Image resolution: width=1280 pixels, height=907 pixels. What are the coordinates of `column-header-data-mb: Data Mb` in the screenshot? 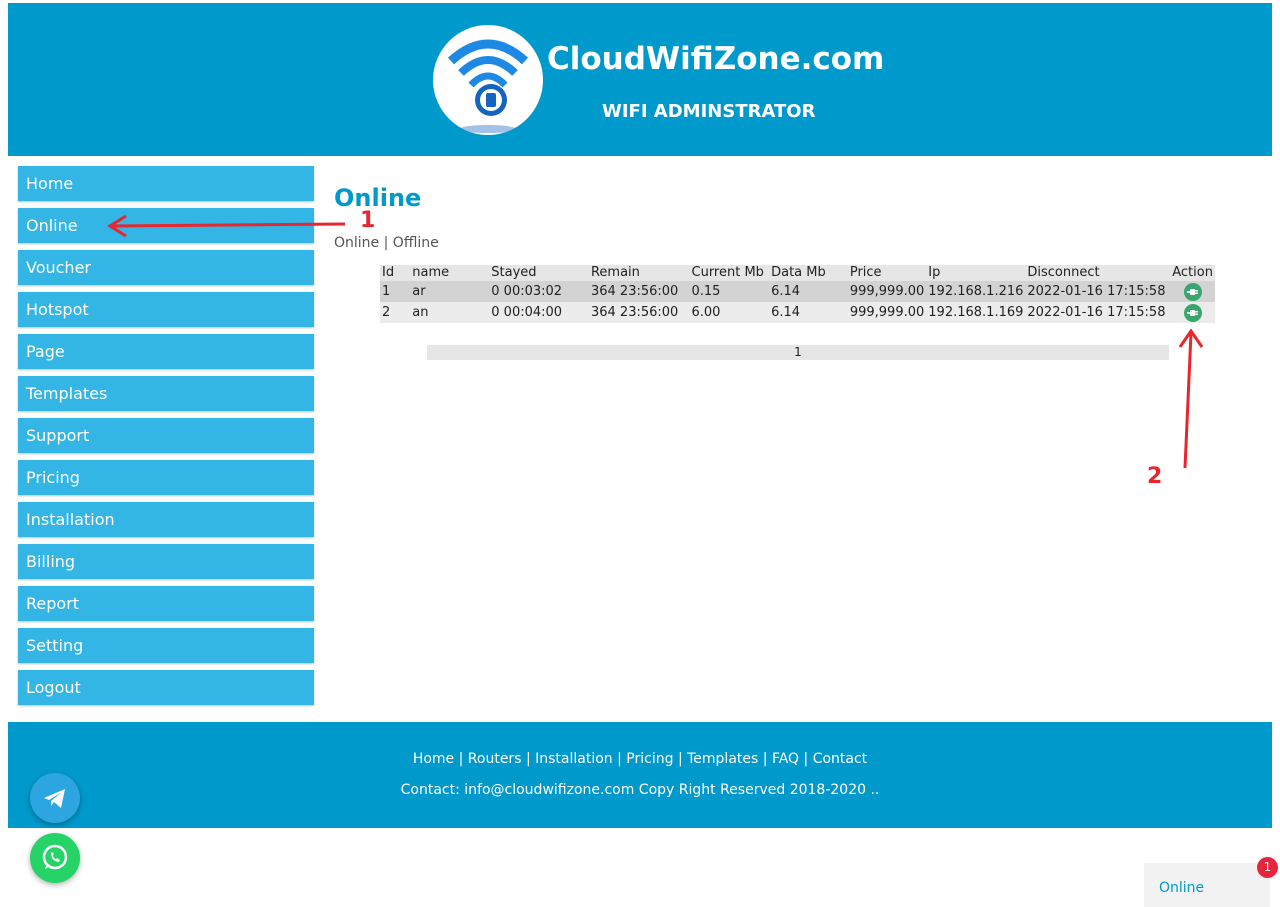 It's located at (808, 273).